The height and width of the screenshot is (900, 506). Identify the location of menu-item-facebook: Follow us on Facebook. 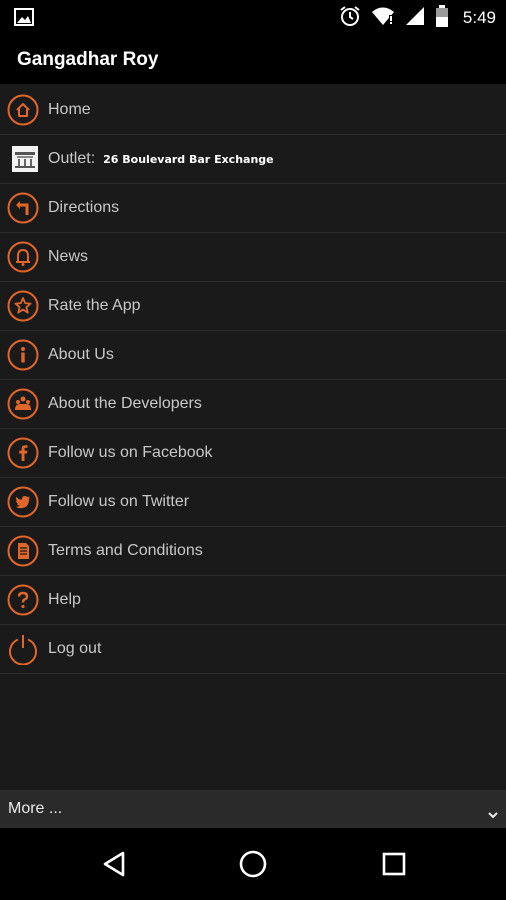
(253, 453).